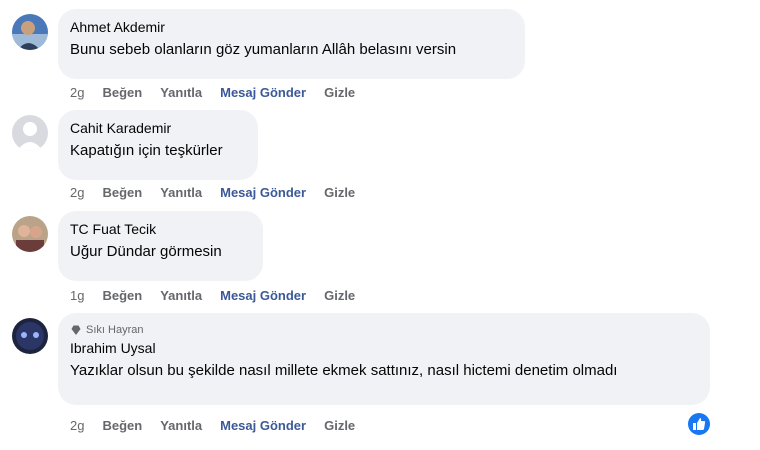 Image resolution: width=760 pixels, height=450 pixels. I want to click on like-reaction-icon, so click(699, 424).